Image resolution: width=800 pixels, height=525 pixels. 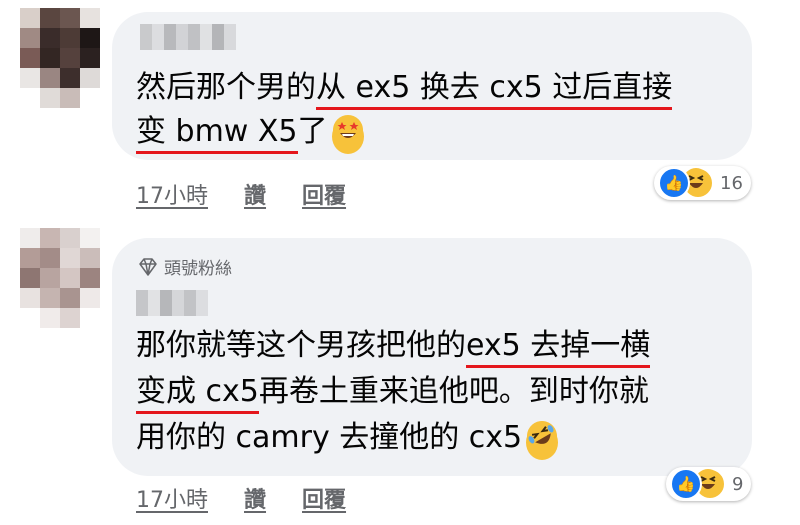 What do you see at coordinates (738, 484) in the screenshot?
I see `reaction-count: 9` at bounding box center [738, 484].